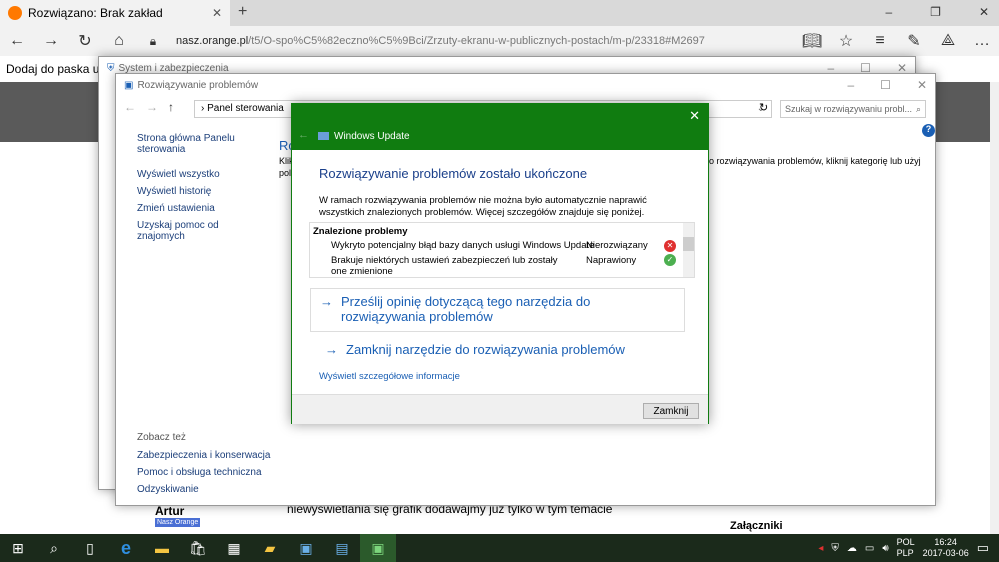 The image size is (999, 562). I want to click on troubleshoot-icon: ▤, so click(342, 548).